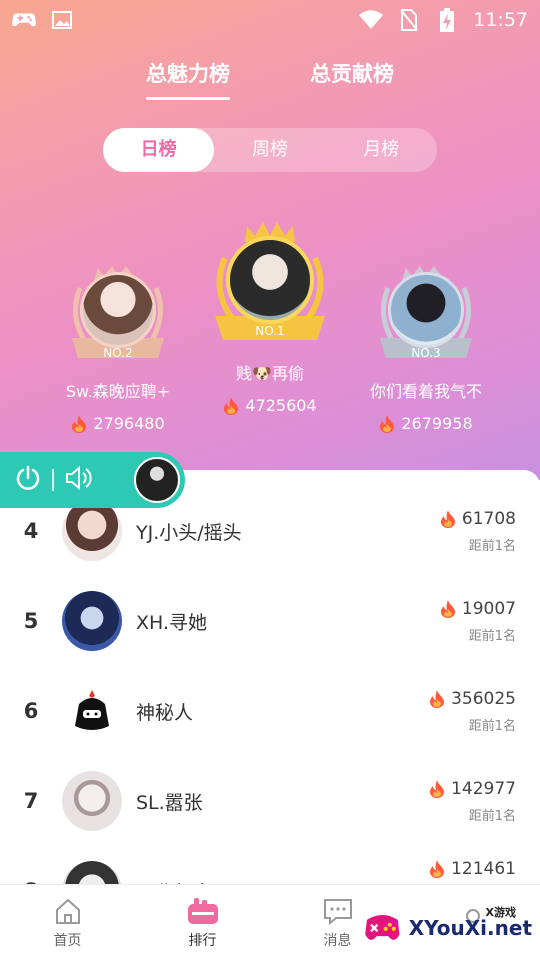 The image size is (540, 960). I want to click on tab-monthly: 月榜, so click(381, 150).